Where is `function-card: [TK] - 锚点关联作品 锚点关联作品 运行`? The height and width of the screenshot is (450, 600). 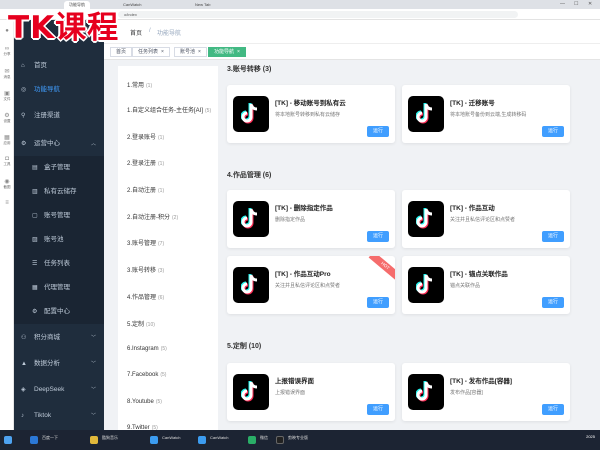
function-card: [TK] - 锚点关联作品 锚点关联作品 运行 is located at coordinates (486, 285).